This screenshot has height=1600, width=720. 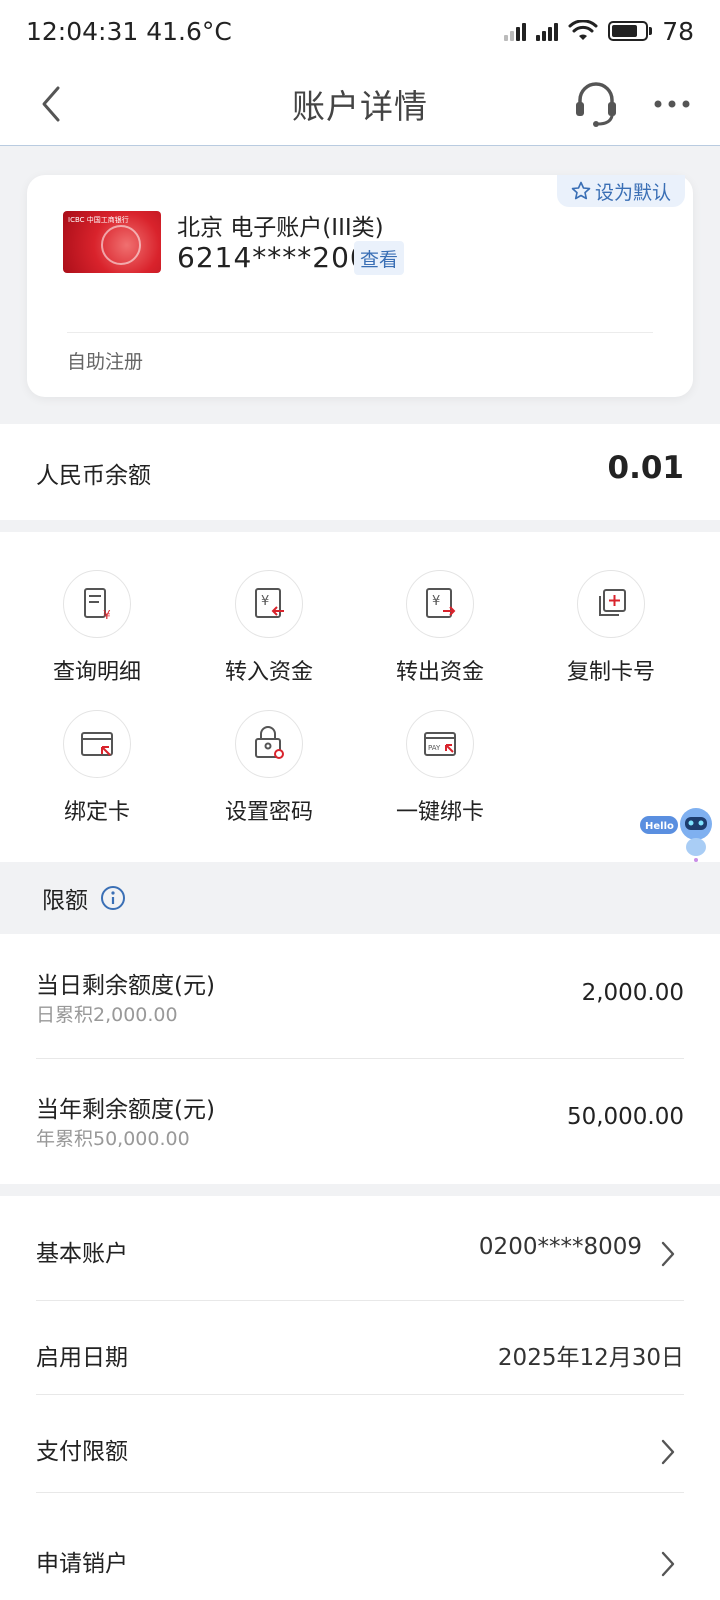 I want to click on nav-bar: 账户详情, so click(x=360, y=104).